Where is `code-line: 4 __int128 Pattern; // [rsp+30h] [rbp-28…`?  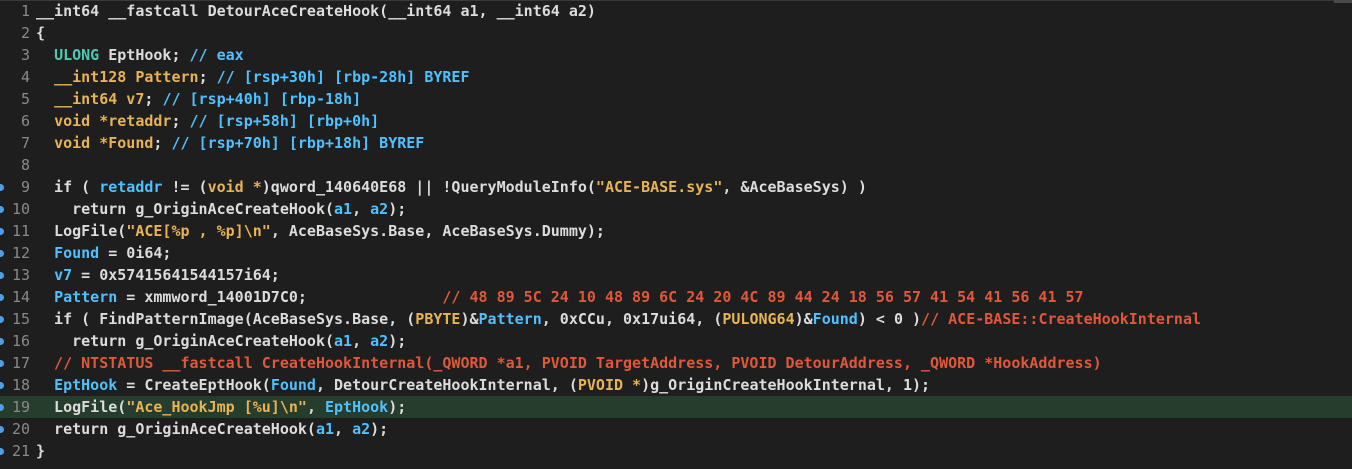
code-line: 4 __int128 Pattern; // [rsp+30h] [rbp-28… is located at coordinates (676, 77).